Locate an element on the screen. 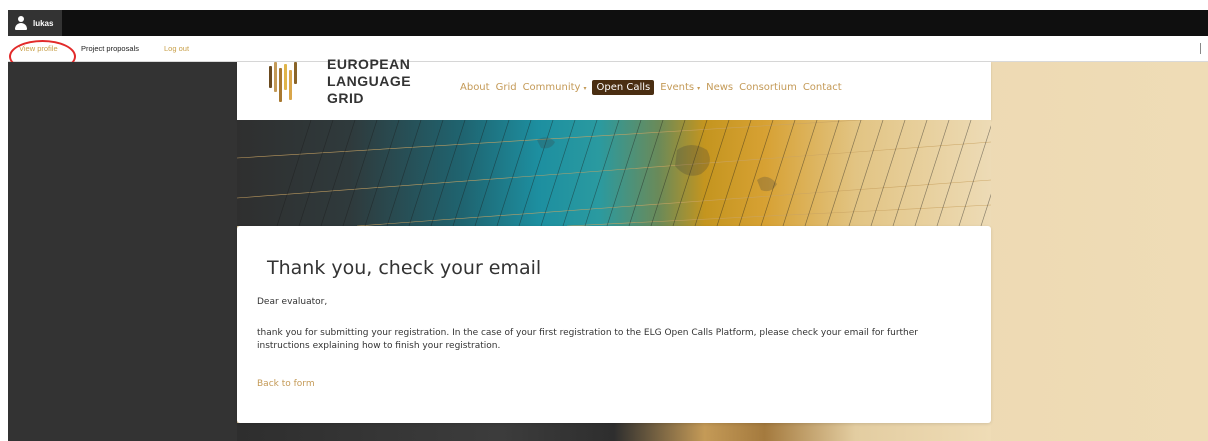  log-out-link: Log out is located at coordinates (176, 48).